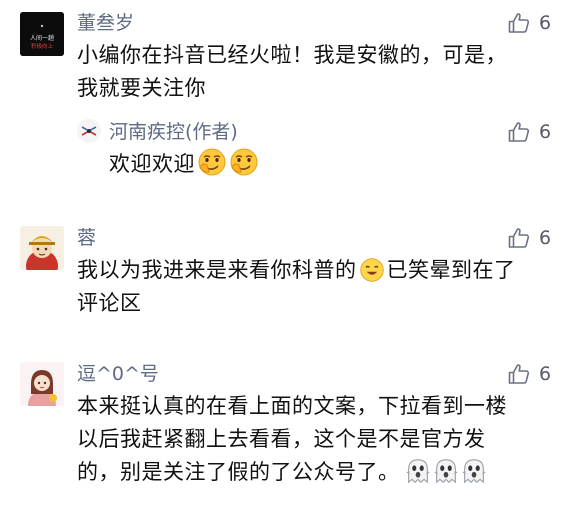 This screenshot has width=566, height=516. Describe the element at coordinates (152, 164) in the screenshot. I see `reply-text-content: 欢迎欢迎` at that location.